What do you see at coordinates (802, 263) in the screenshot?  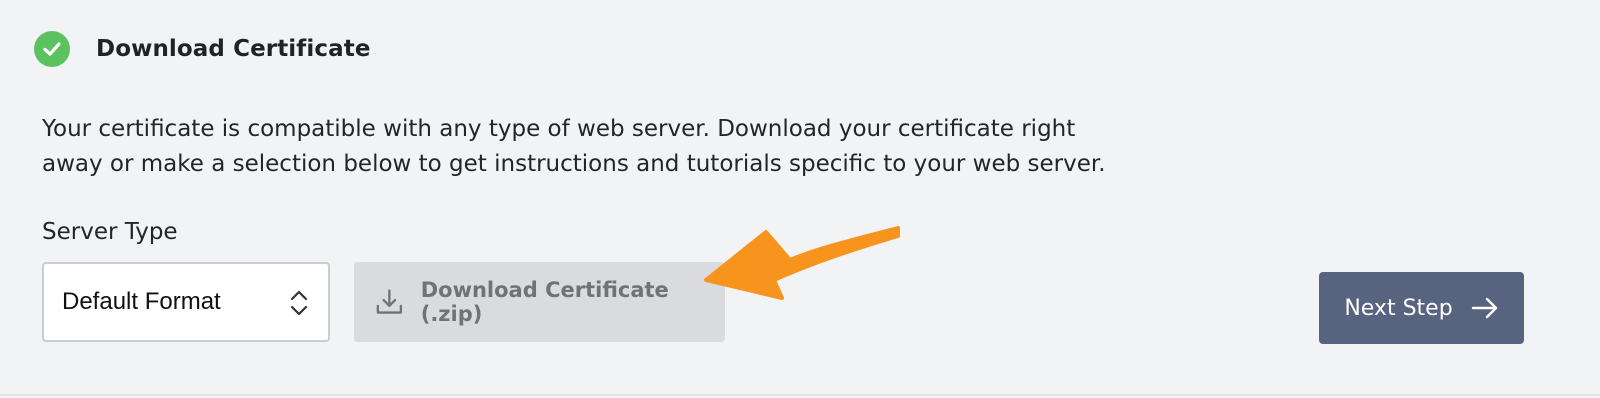 I see `arrow-pointer-icon` at bounding box center [802, 263].